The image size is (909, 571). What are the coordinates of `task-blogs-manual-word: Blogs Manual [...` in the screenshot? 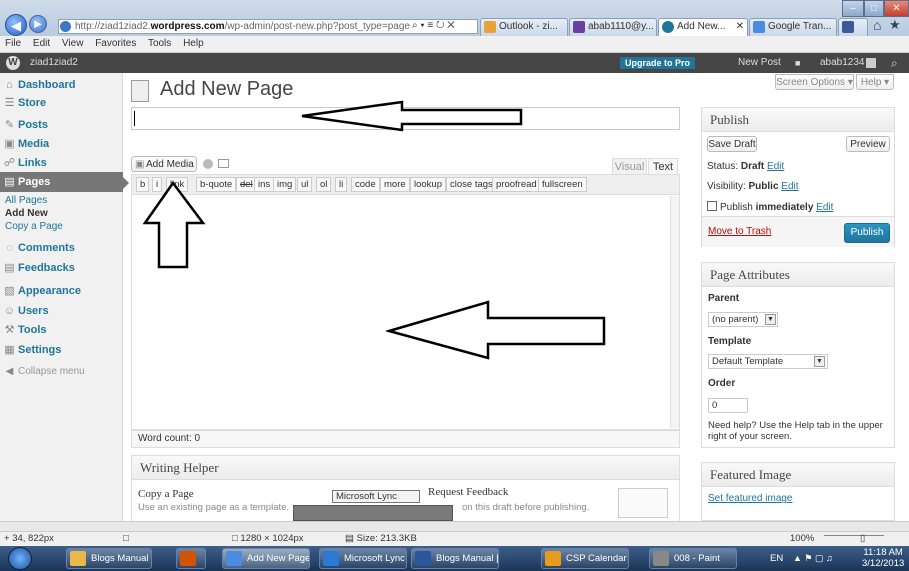 It's located at (455, 558).